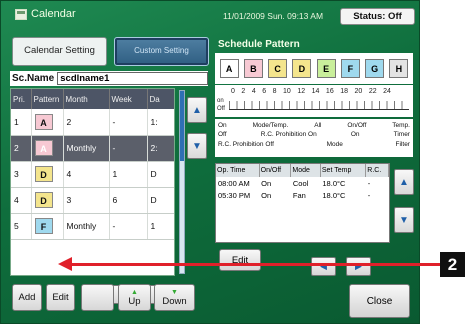  I want to click on pattern-h-button: H, so click(399, 68).